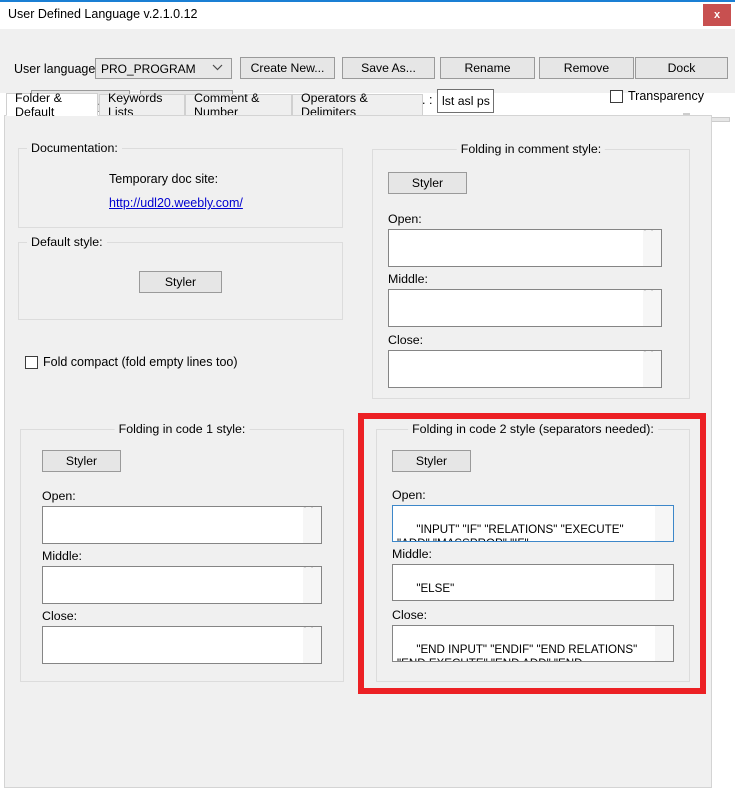 The width and height of the screenshot is (735, 790). Describe the element at coordinates (60, 616) in the screenshot. I see `code1-close-label: Close:` at that location.